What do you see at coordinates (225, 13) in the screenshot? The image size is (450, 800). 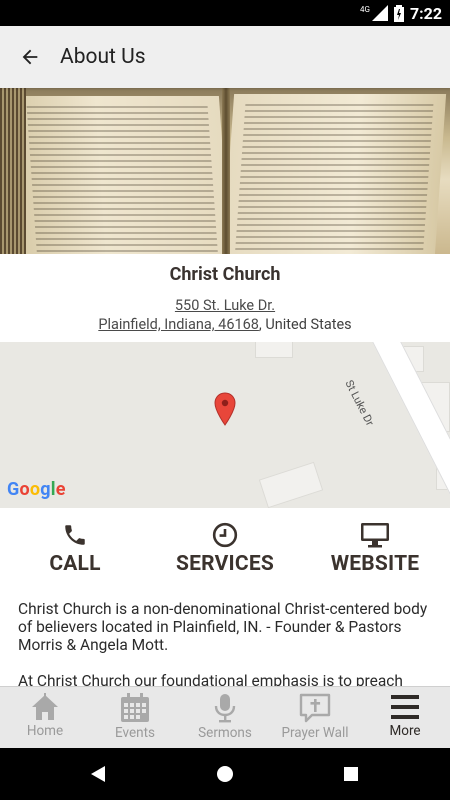 I see `status-bar: 4G 7:22` at bounding box center [225, 13].